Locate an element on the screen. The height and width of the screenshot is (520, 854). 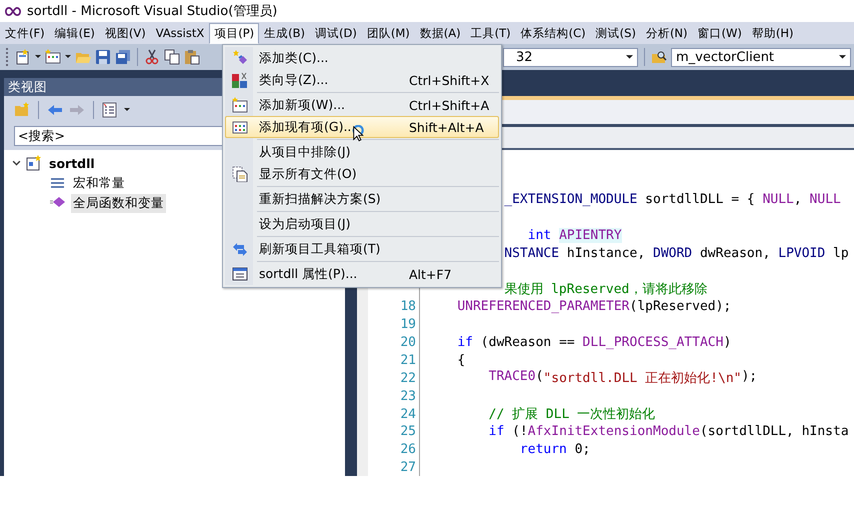
window-title: sortdll - Microsoft Visual Studio(管理员) is located at coordinates (152, 11).